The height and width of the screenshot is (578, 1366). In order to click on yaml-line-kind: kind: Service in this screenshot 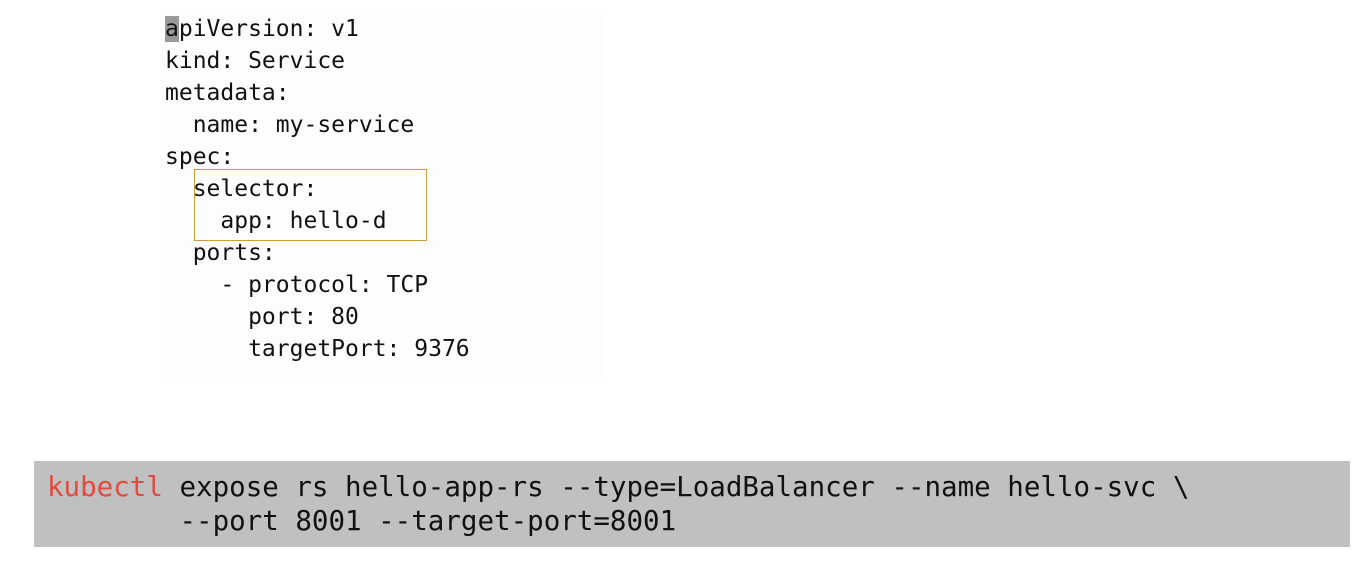, I will do `click(255, 61)`.